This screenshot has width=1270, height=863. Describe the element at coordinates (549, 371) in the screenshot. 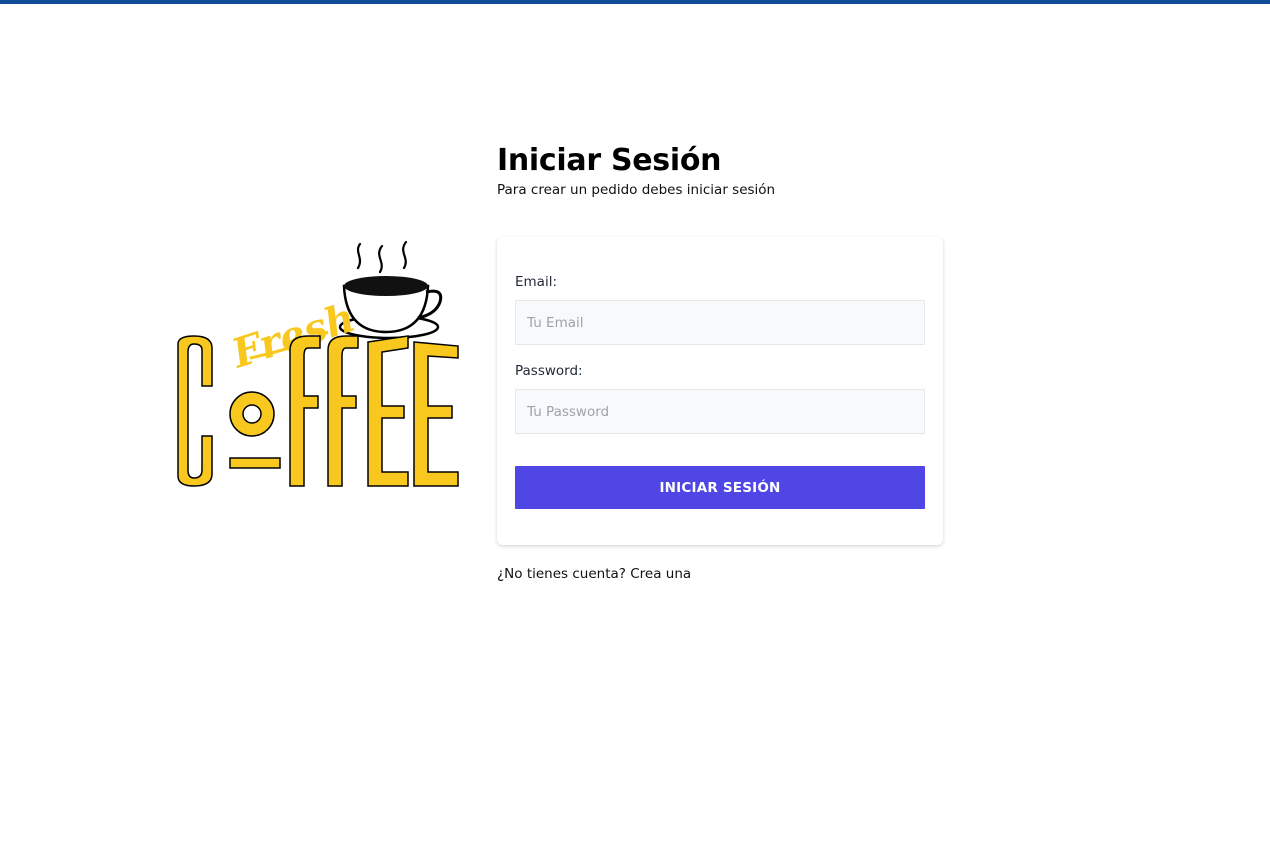

I see `password-label: Password:` at that location.